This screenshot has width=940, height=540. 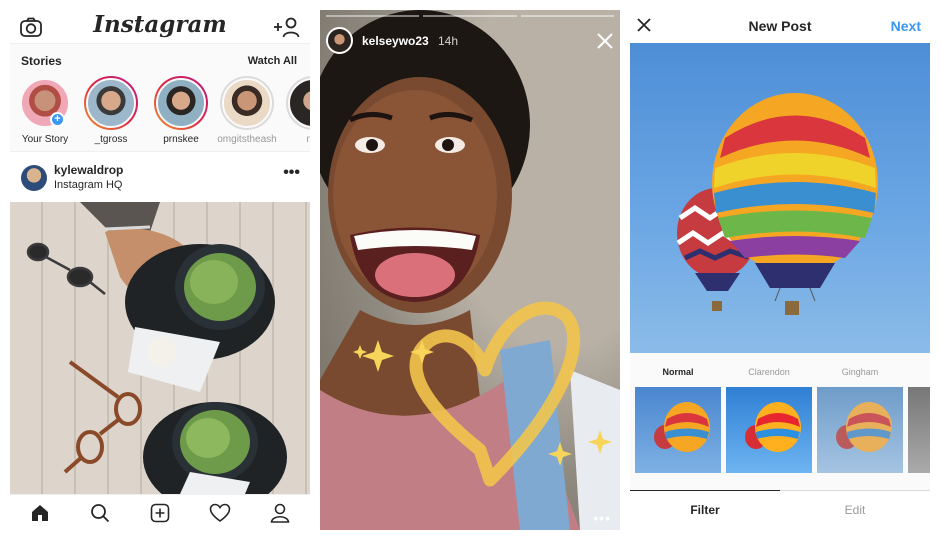 I want to click on stories-title: Stories, so click(x=41, y=61).